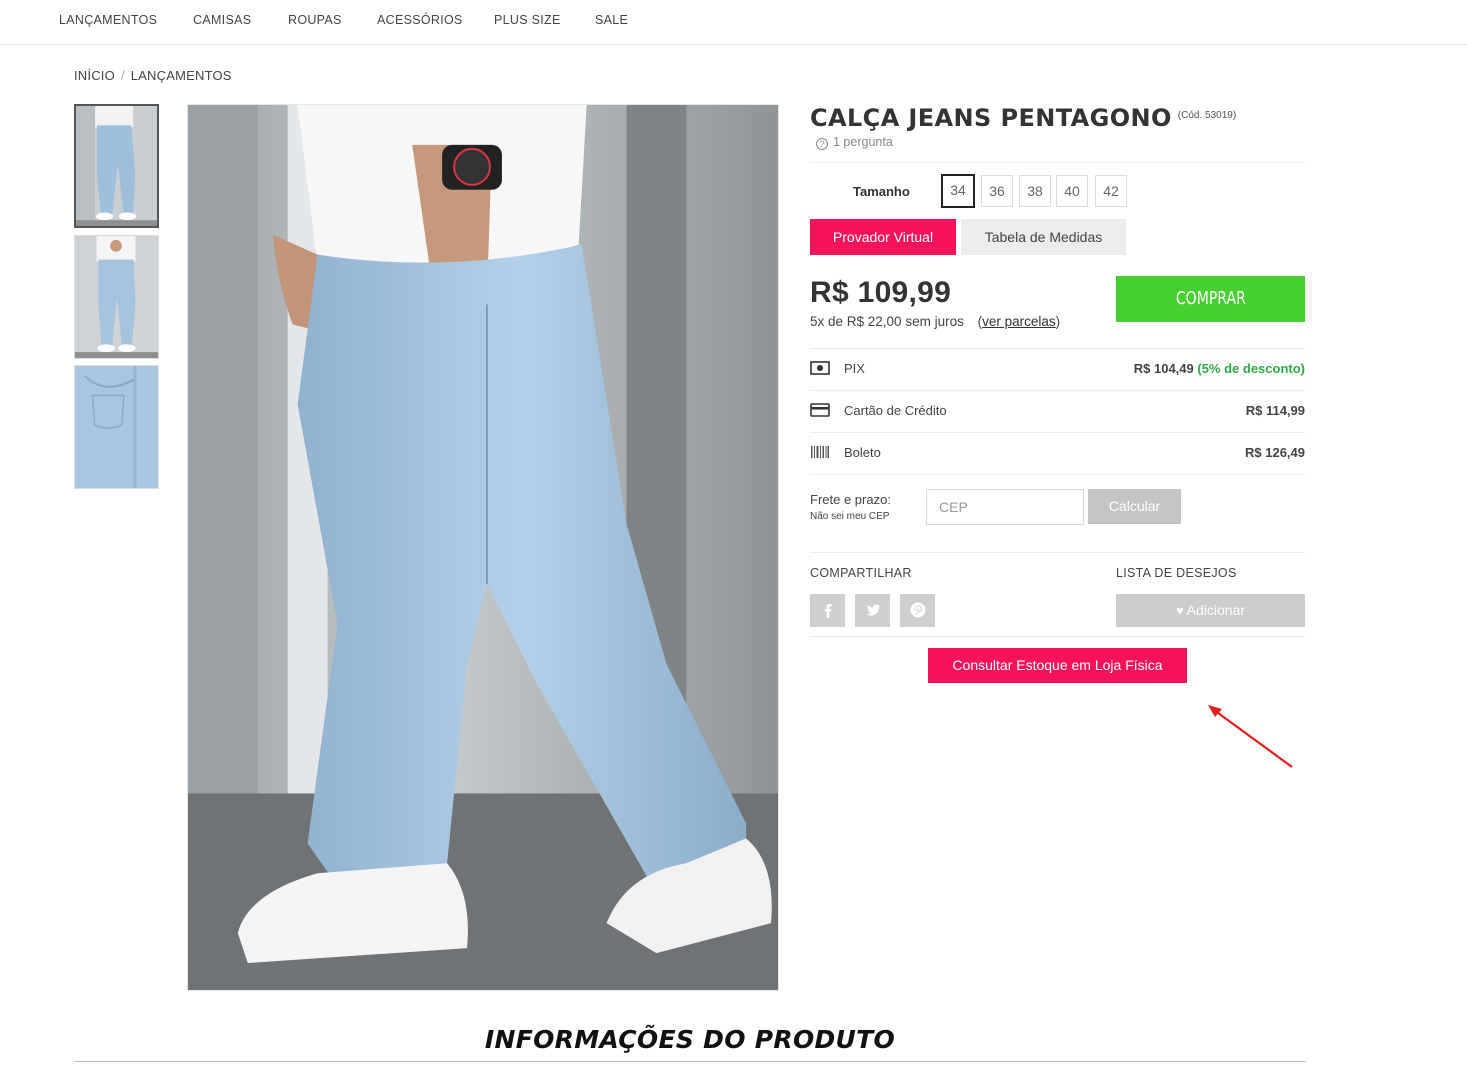 This screenshot has height=1078, width=1467. I want to click on add-to-wishlist-label: Adicionar, so click(1216, 610).